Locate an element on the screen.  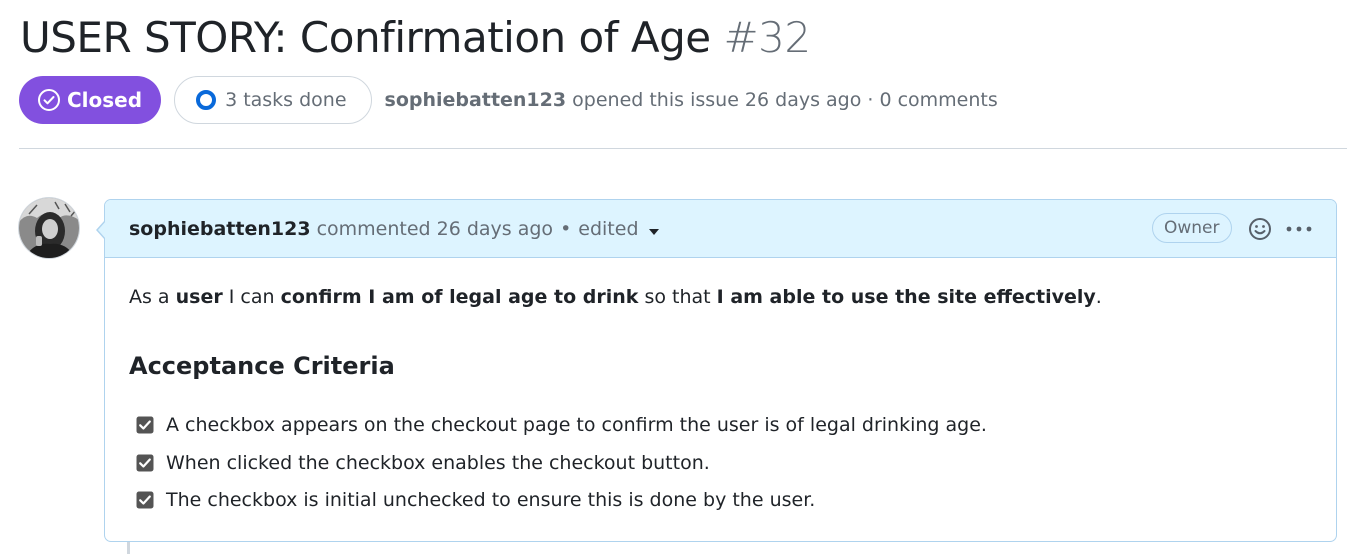
tasks-done-label: 3 tasks done is located at coordinates (286, 100).